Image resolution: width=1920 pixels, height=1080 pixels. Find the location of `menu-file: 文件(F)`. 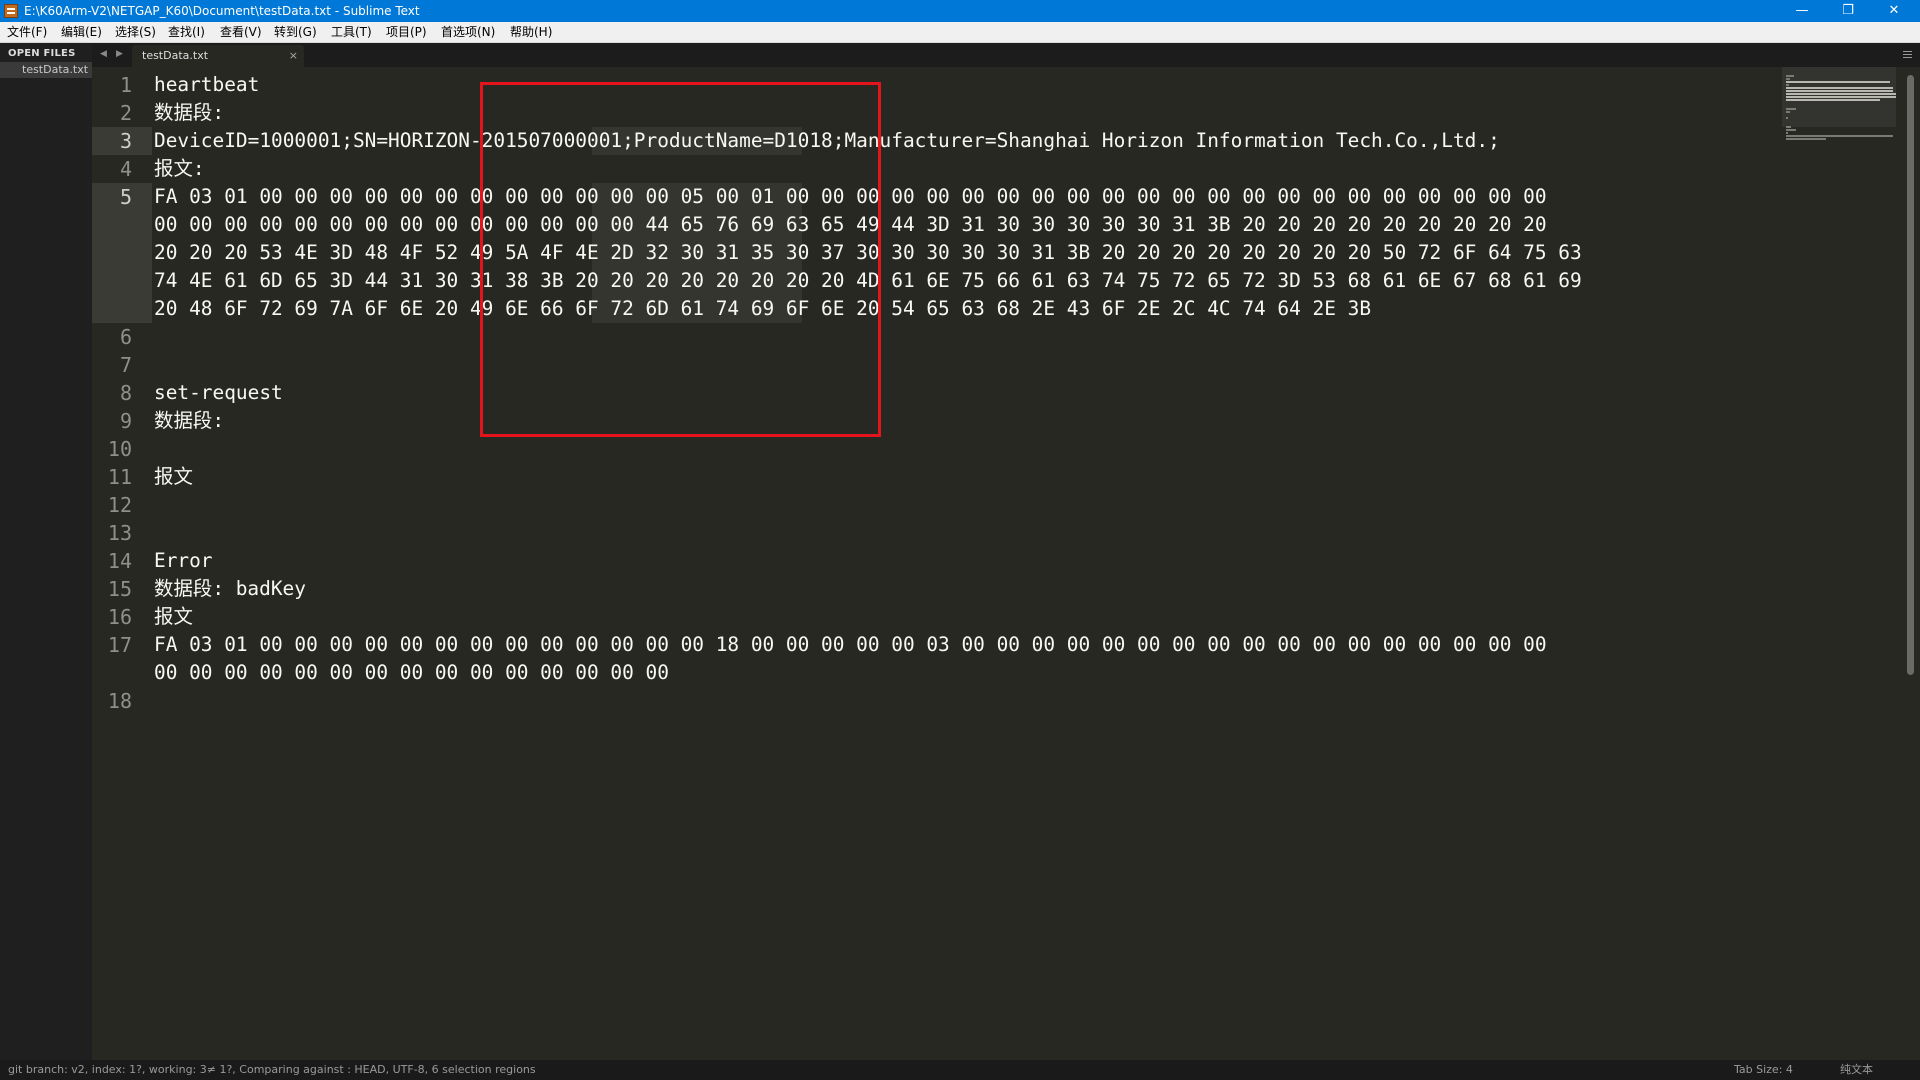

menu-file: 文件(F) is located at coordinates (27, 32).